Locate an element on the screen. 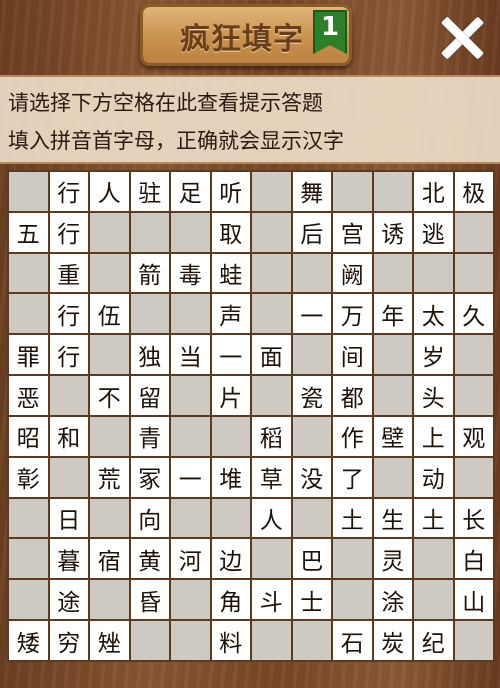 This screenshot has width=500, height=688. grid-cell: 阙 is located at coordinates (352, 273).